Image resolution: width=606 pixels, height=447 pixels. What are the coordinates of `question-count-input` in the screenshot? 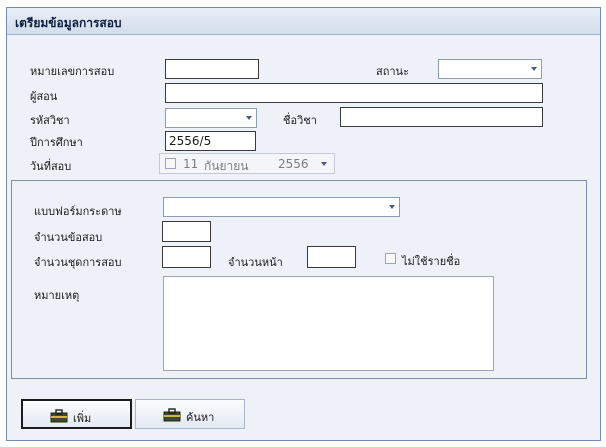 It's located at (186, 231).